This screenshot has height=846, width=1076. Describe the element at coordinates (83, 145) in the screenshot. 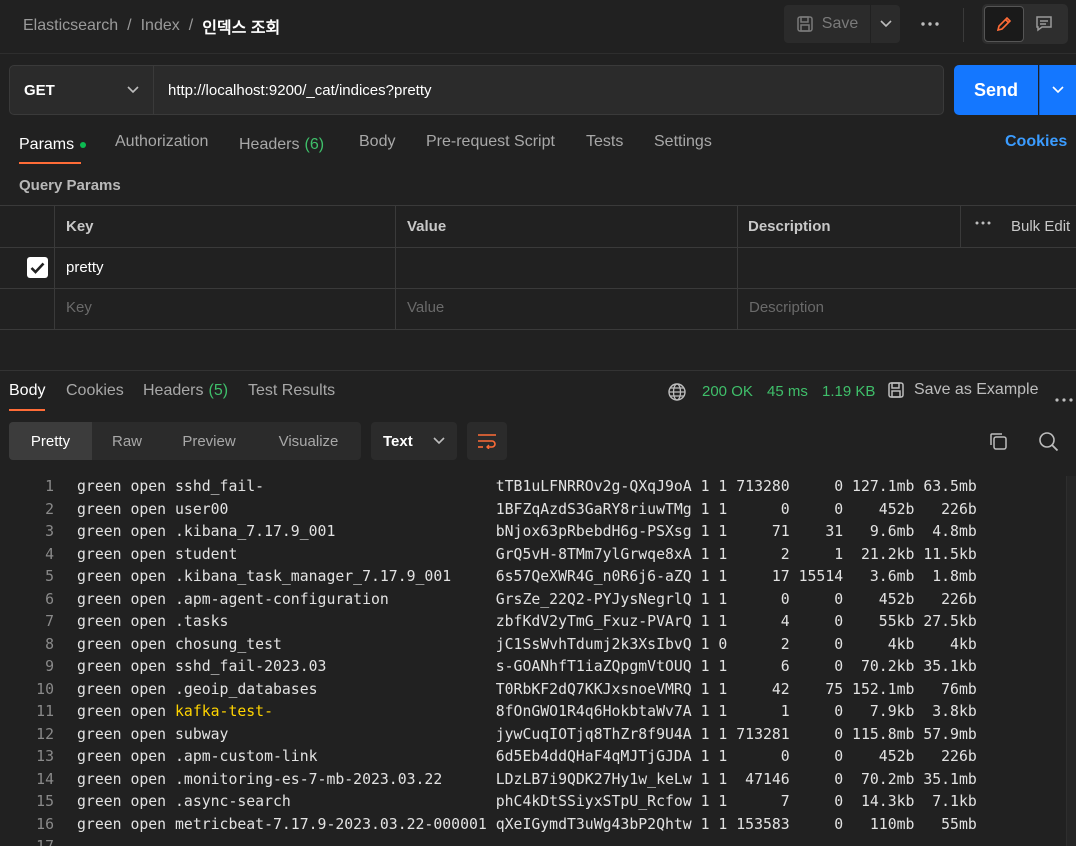

I see `params-active-dot` at that location.